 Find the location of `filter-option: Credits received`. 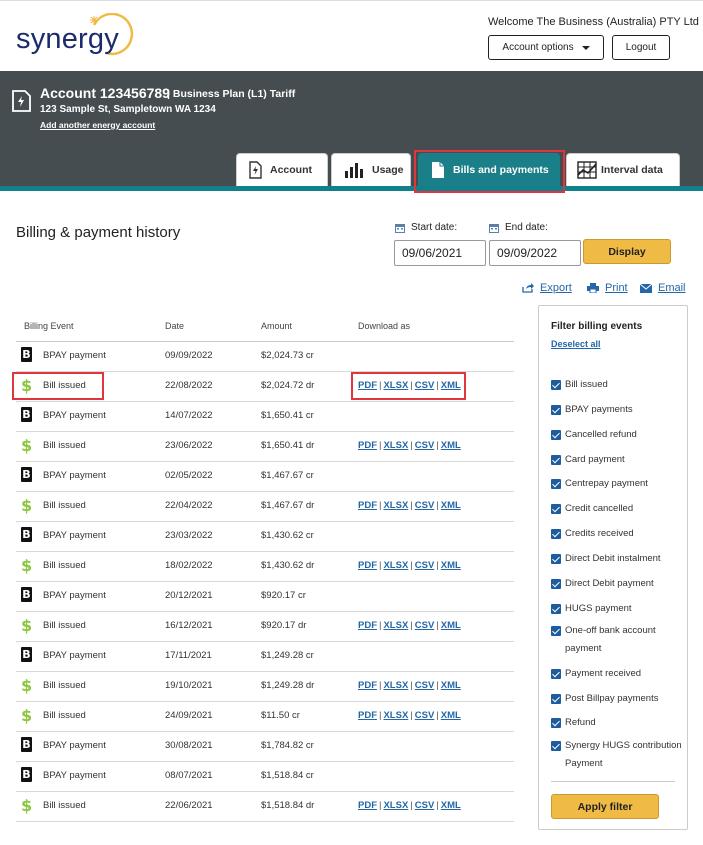

filter-option: Credits received is located at coordinates (617, 534).